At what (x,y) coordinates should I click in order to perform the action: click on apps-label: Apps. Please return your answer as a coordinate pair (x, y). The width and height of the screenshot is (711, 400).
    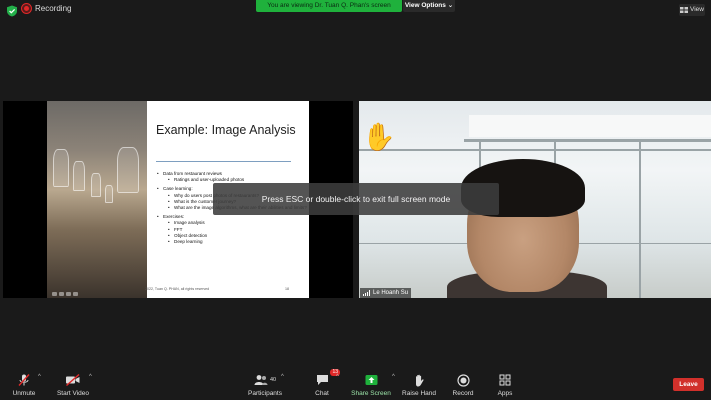
    Looking at the image, I should click on (505, 393).